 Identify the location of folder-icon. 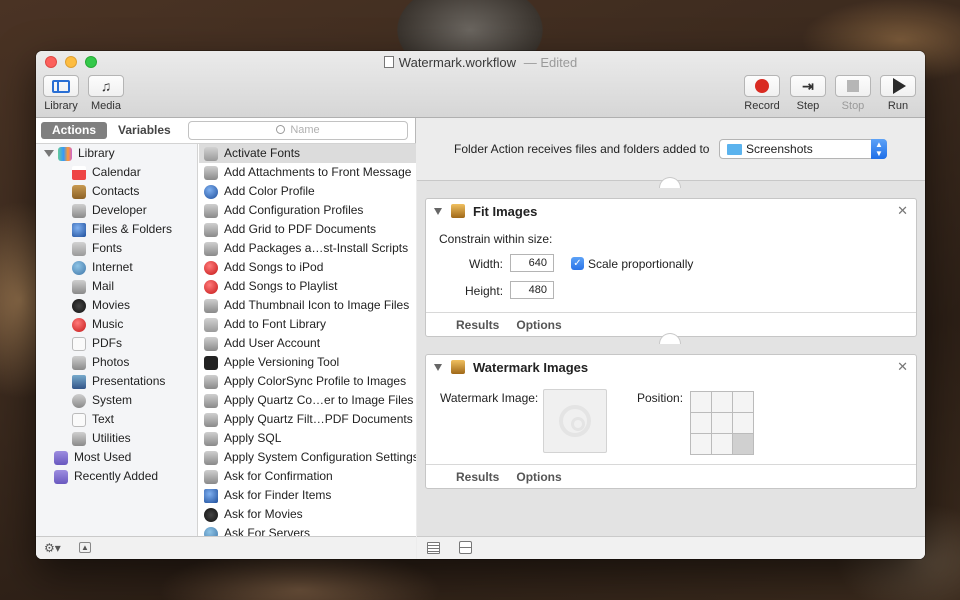
(734, 149).